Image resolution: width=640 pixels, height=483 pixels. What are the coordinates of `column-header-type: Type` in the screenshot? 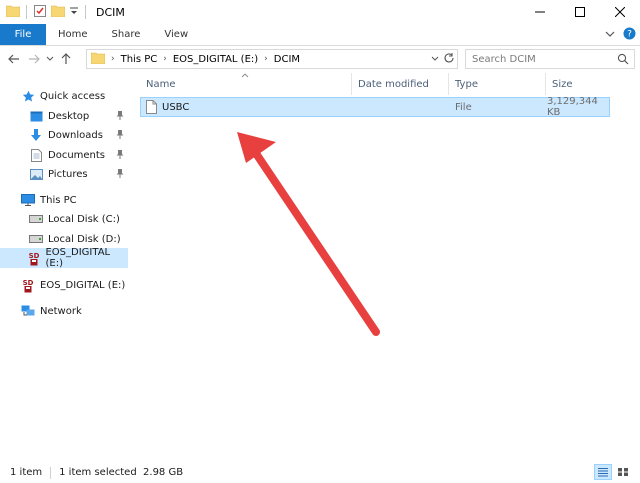 It's located at (497, 84).